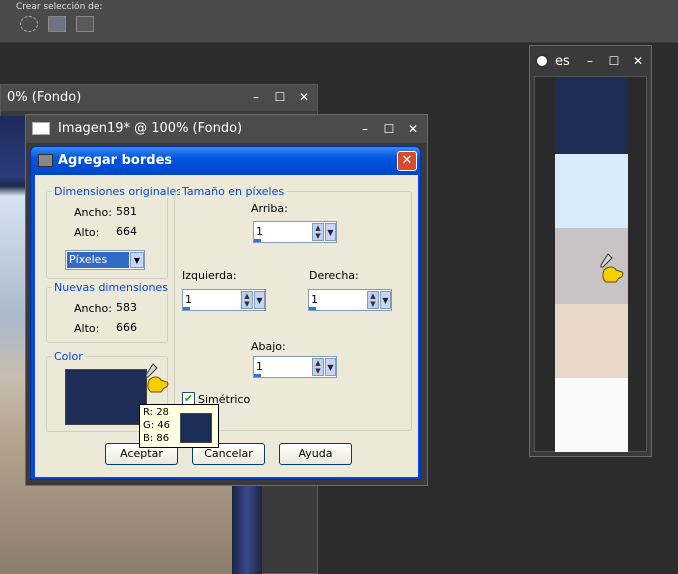  Describe the element at coordinates (196, 428) in the screenshot. I see `tooltip-color-swatch` at that location.